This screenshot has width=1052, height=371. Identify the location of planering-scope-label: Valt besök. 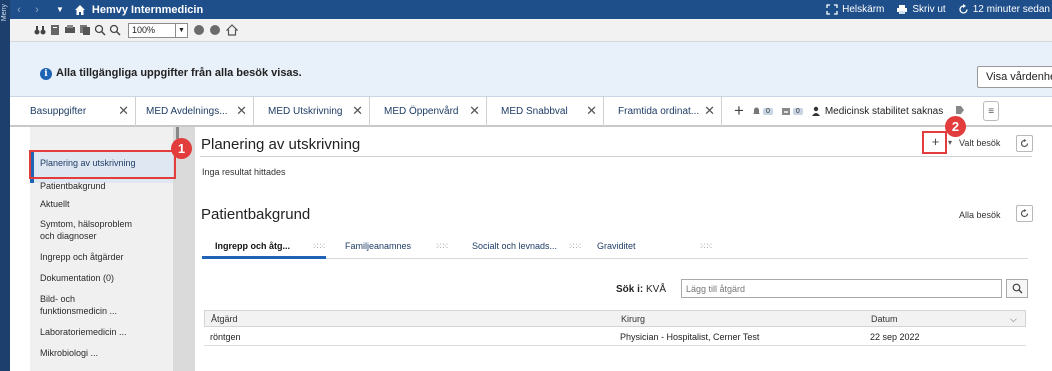
(979, 143).